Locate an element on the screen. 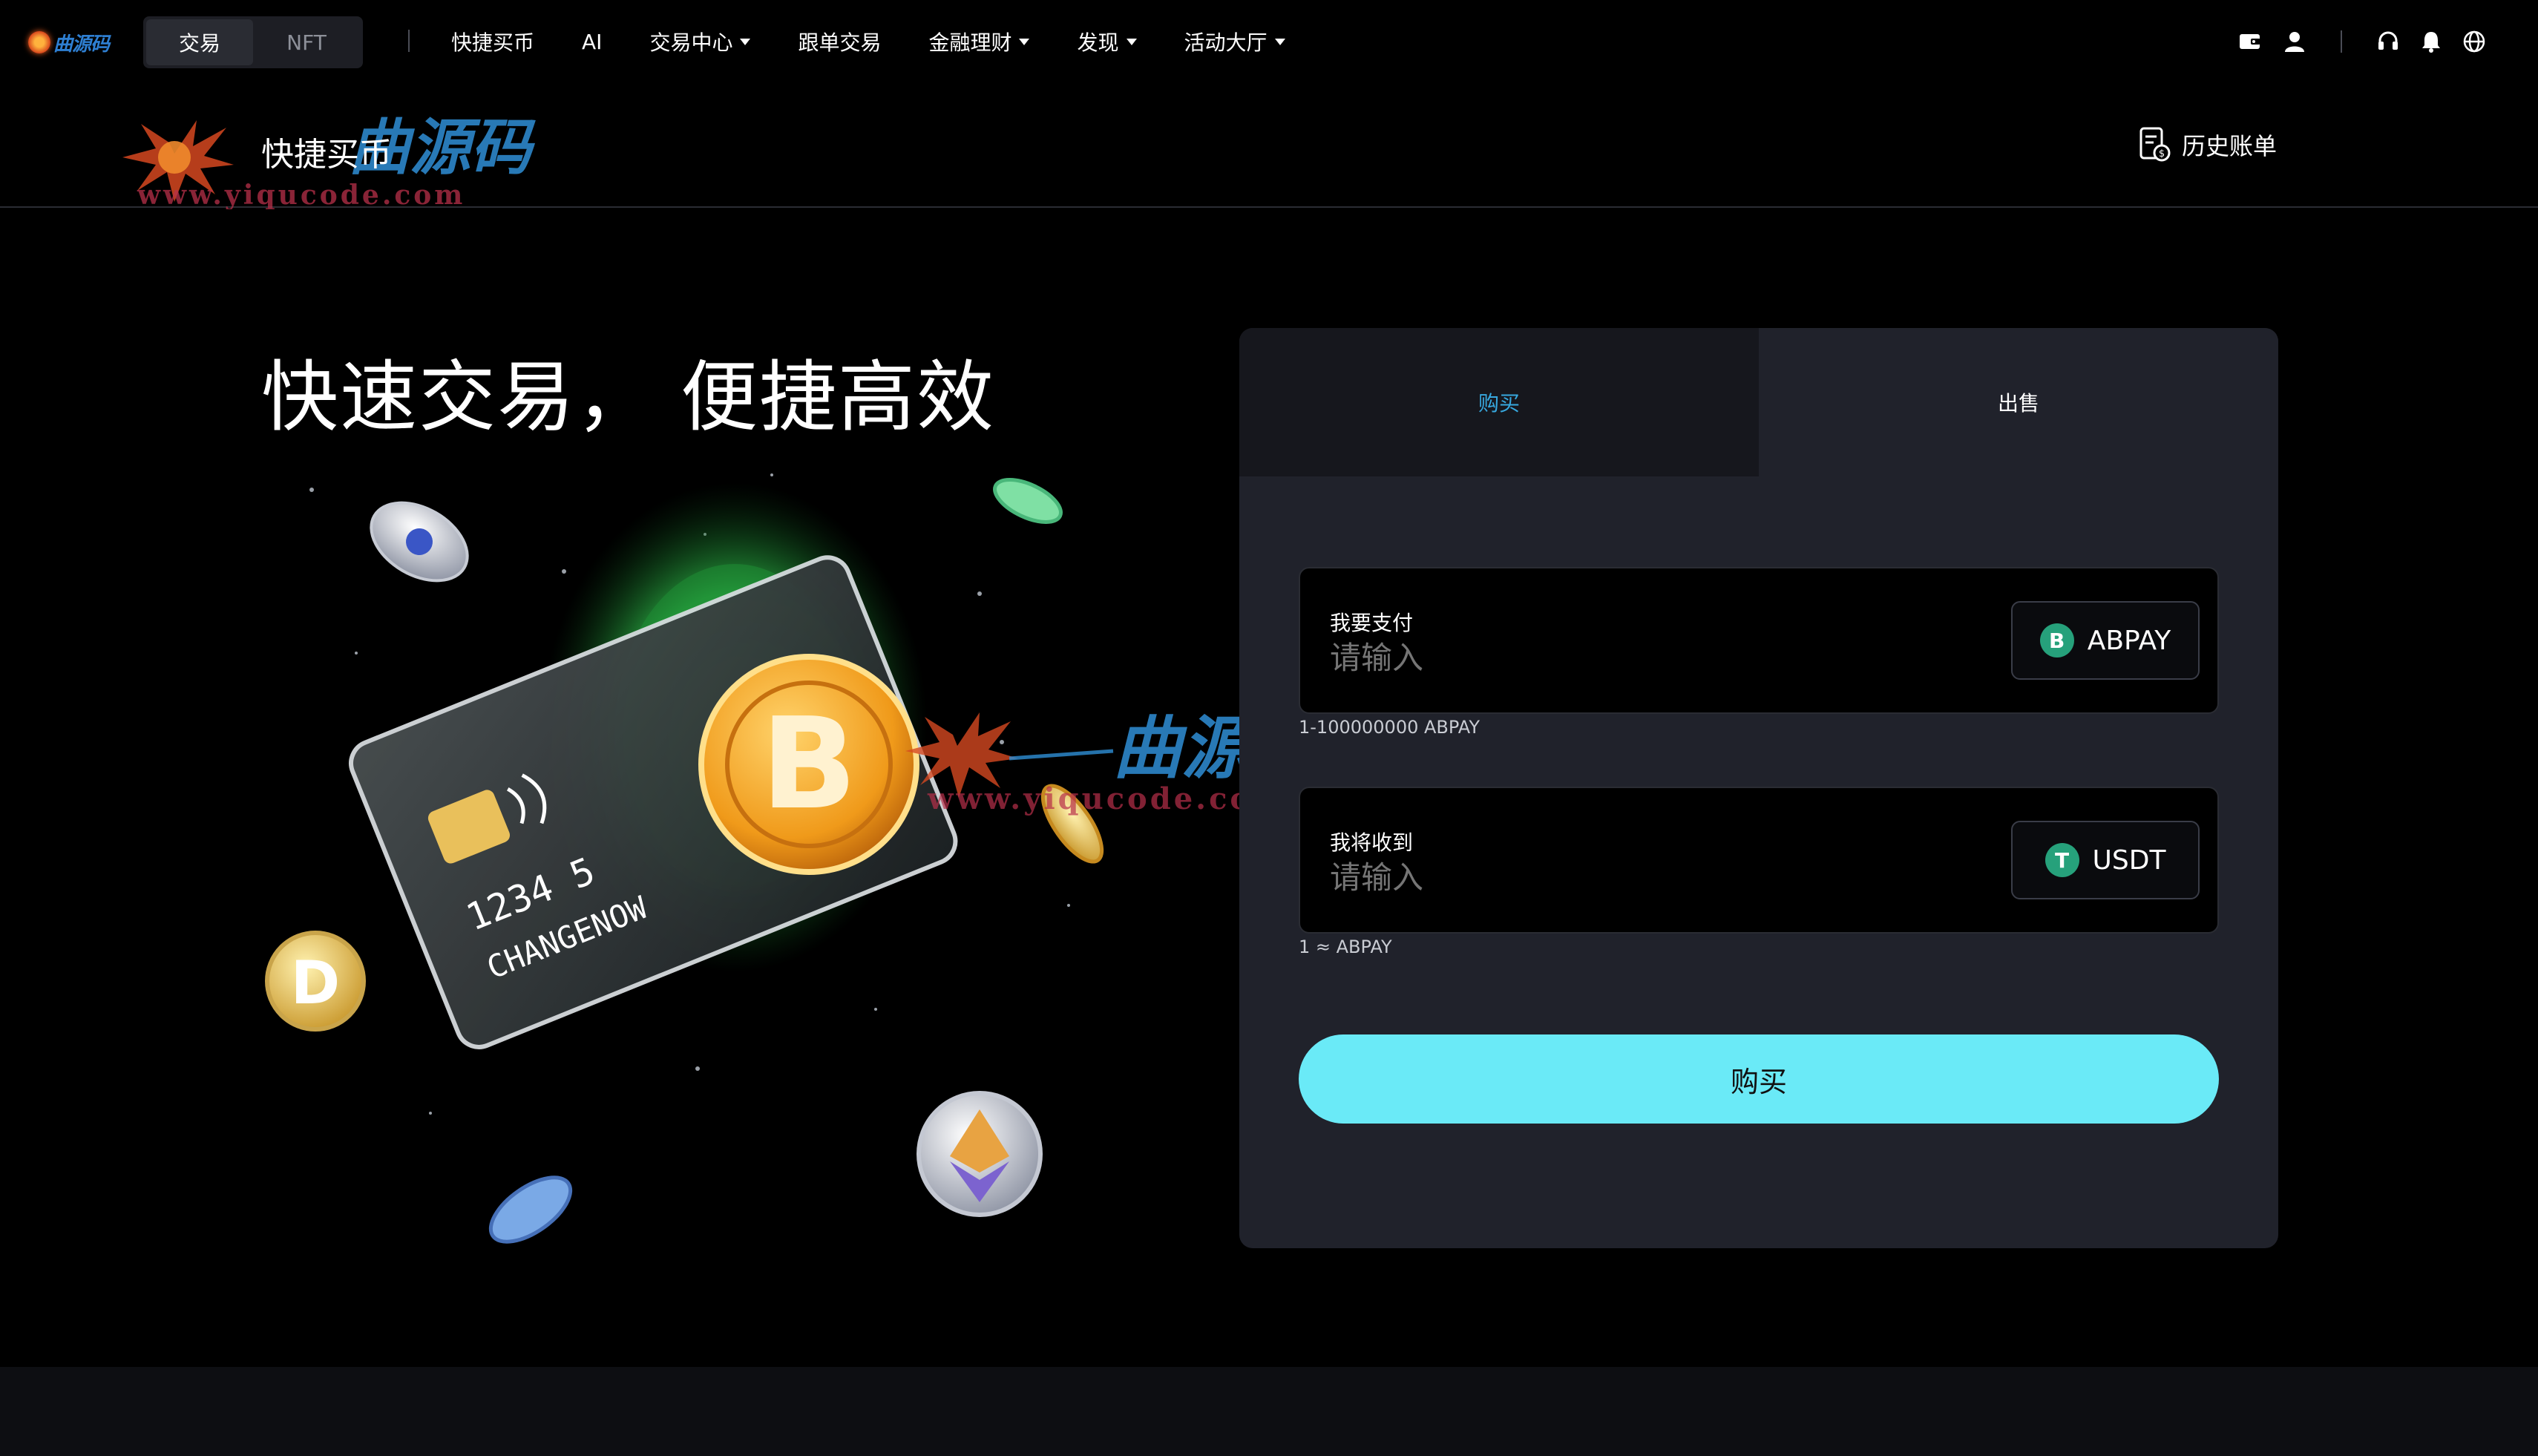 This screenshot has width=2538, height=1456. pay-label: 我要支付 is located at coordinates (1372, 623).